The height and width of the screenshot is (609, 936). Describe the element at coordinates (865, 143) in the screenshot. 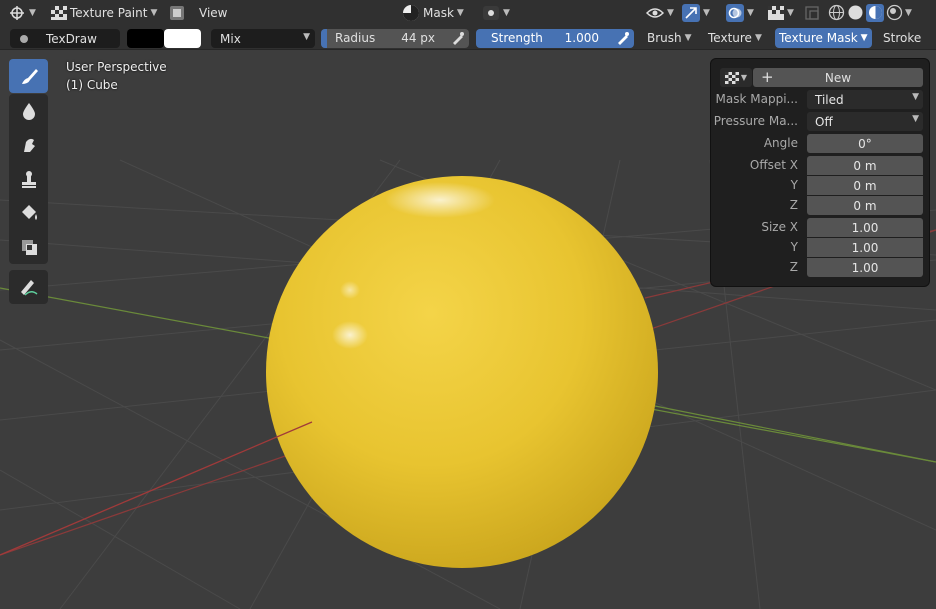

I see `angle-field: 0°` at that location.